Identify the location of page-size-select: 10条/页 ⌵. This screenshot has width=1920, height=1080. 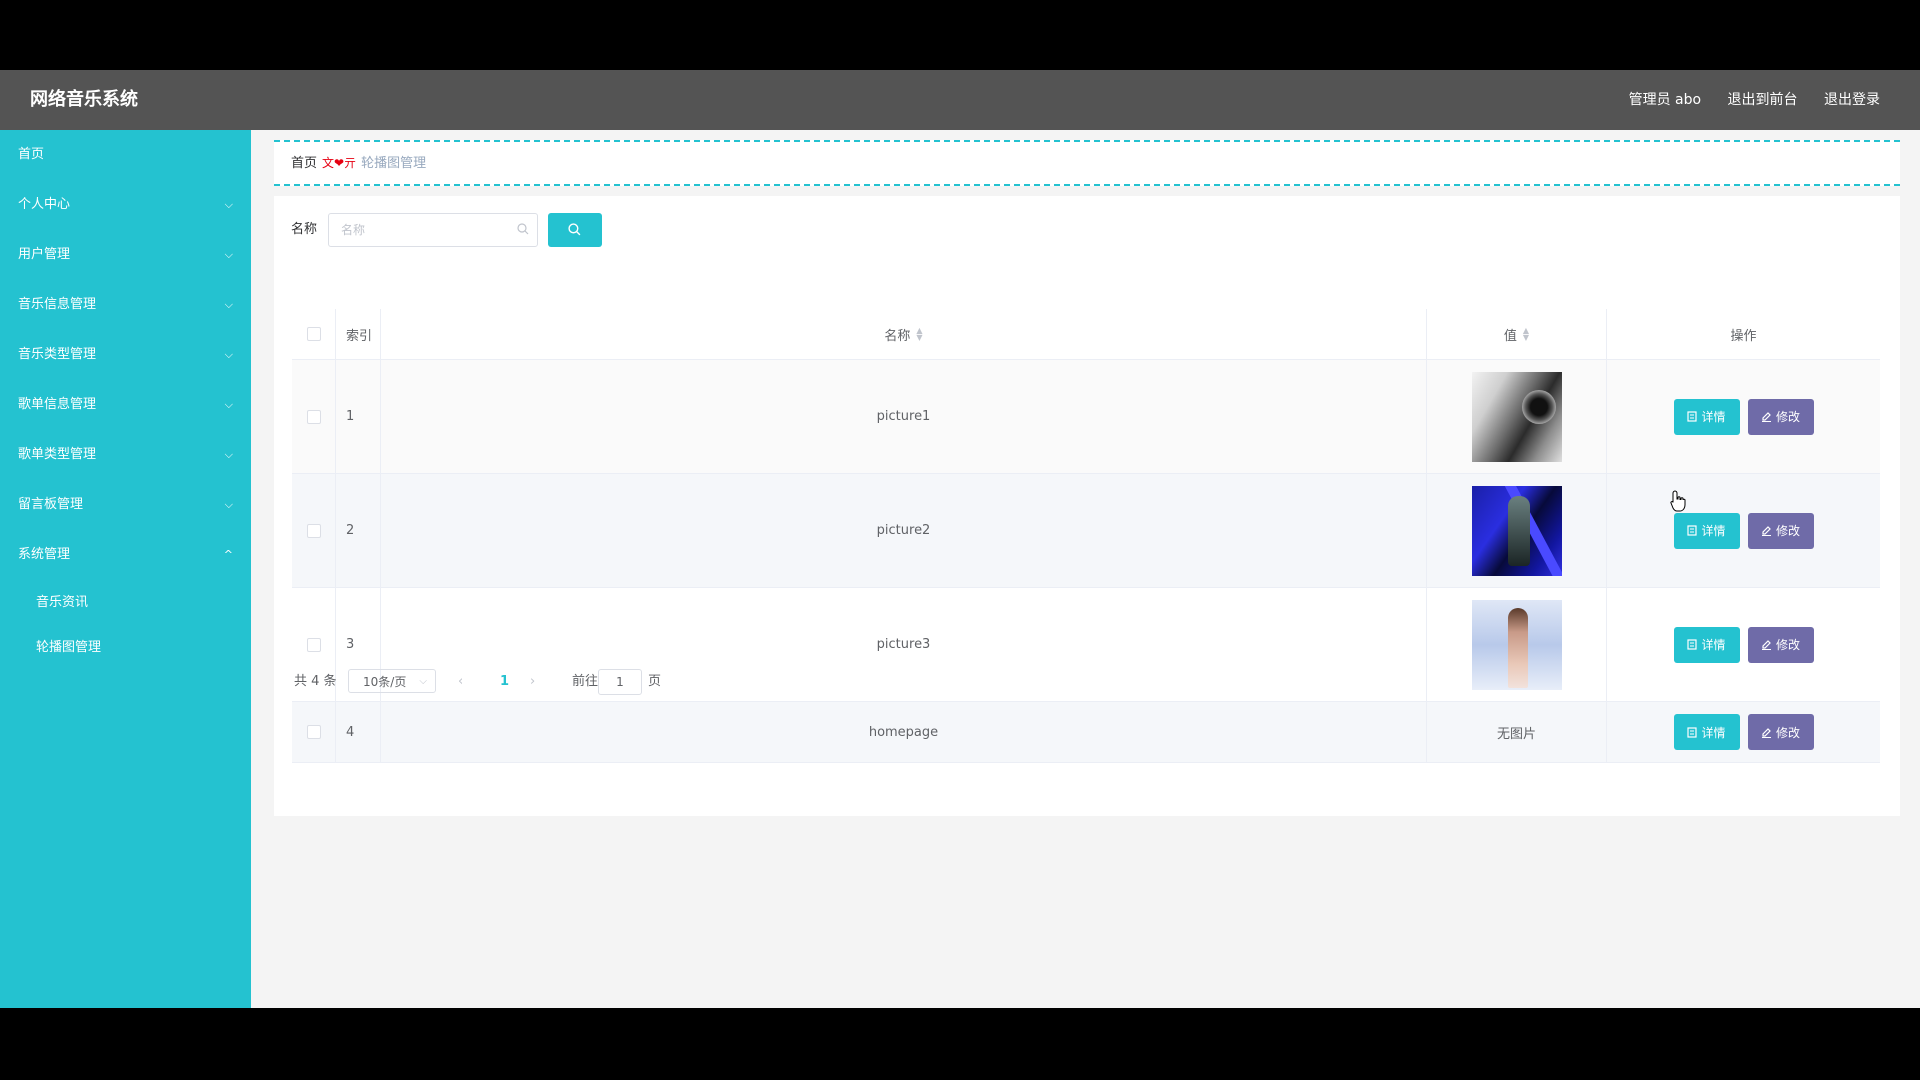
(392, 681).